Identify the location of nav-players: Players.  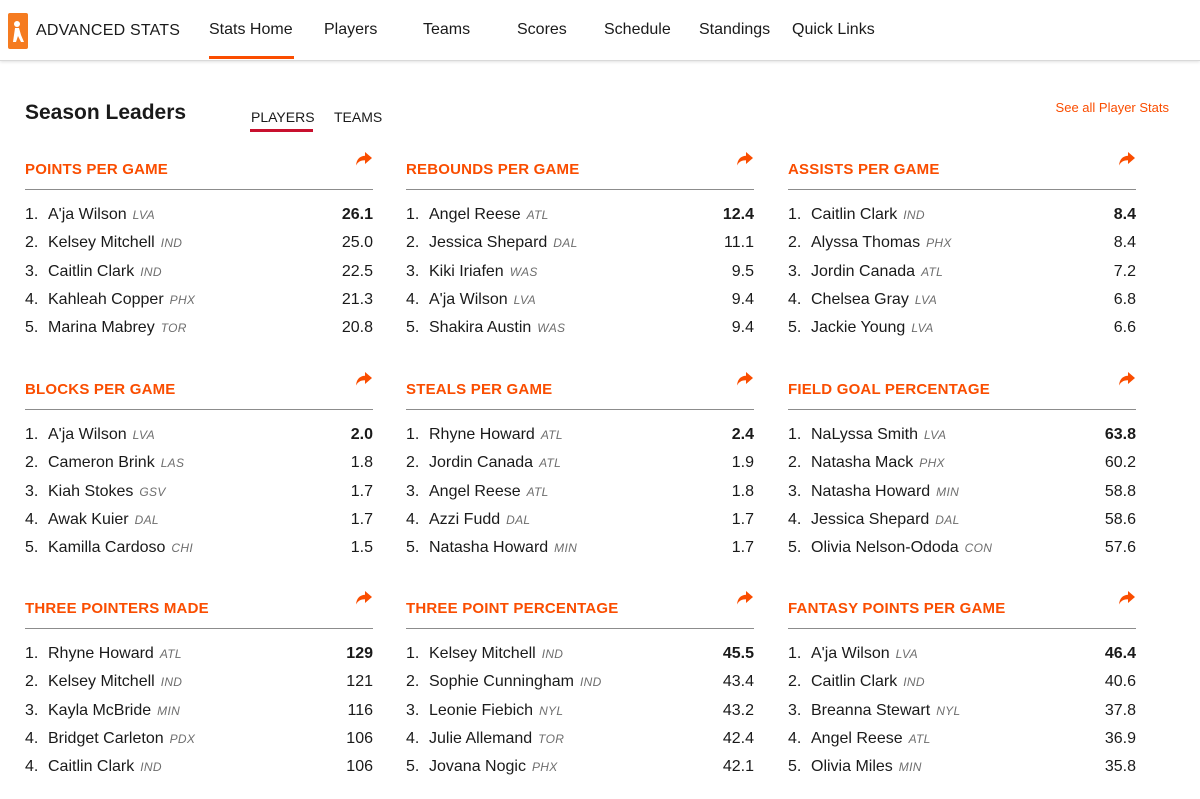
(350, 30).